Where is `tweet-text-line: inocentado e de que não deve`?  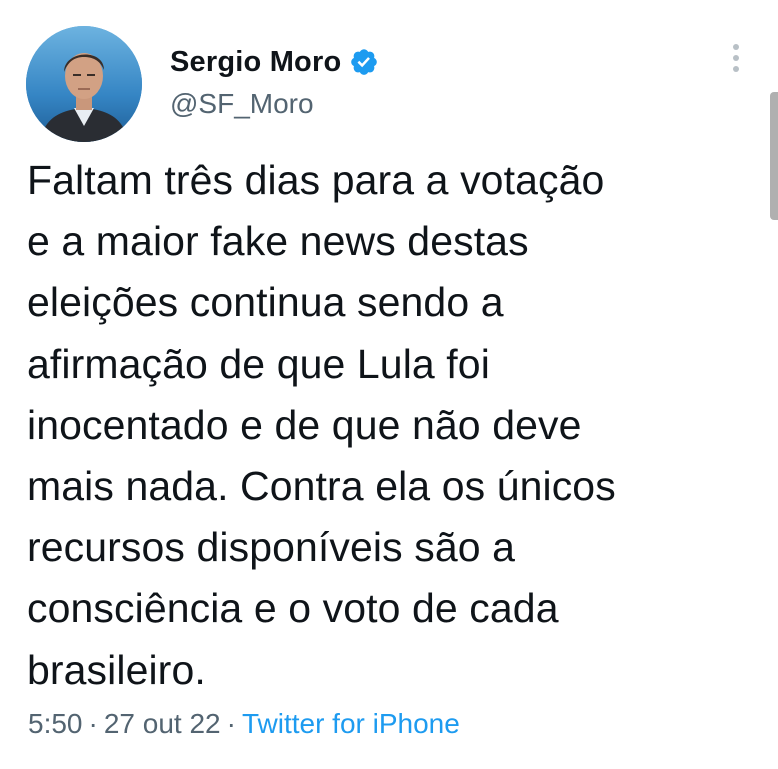
tweet-text-line: inocentado e de que não deve is located at coordinates (304, 424).